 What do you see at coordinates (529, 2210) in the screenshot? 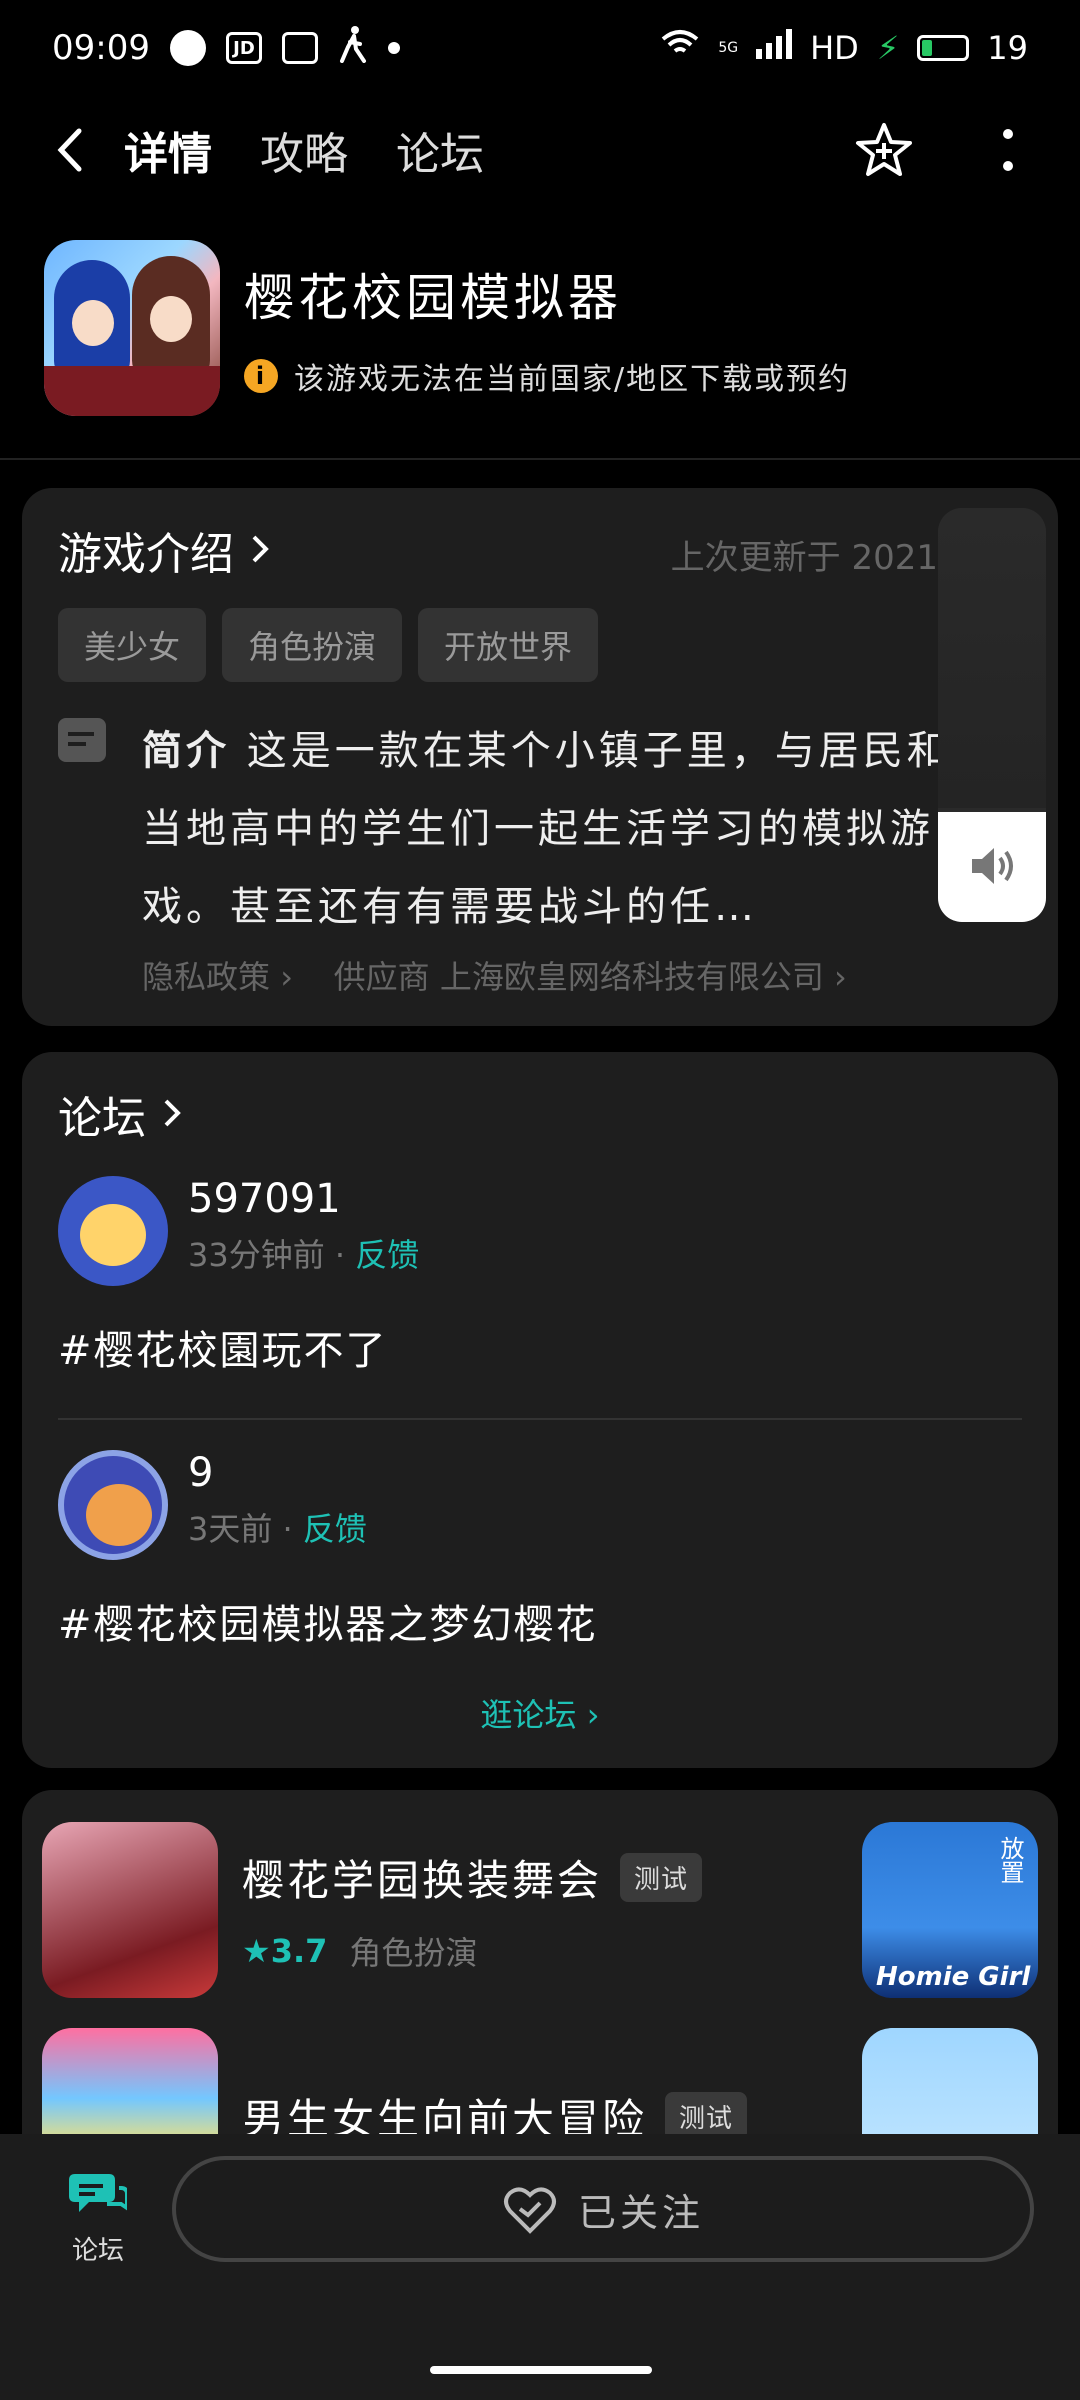
I see `heart-check-icon` at bounding box center [529, 2210].